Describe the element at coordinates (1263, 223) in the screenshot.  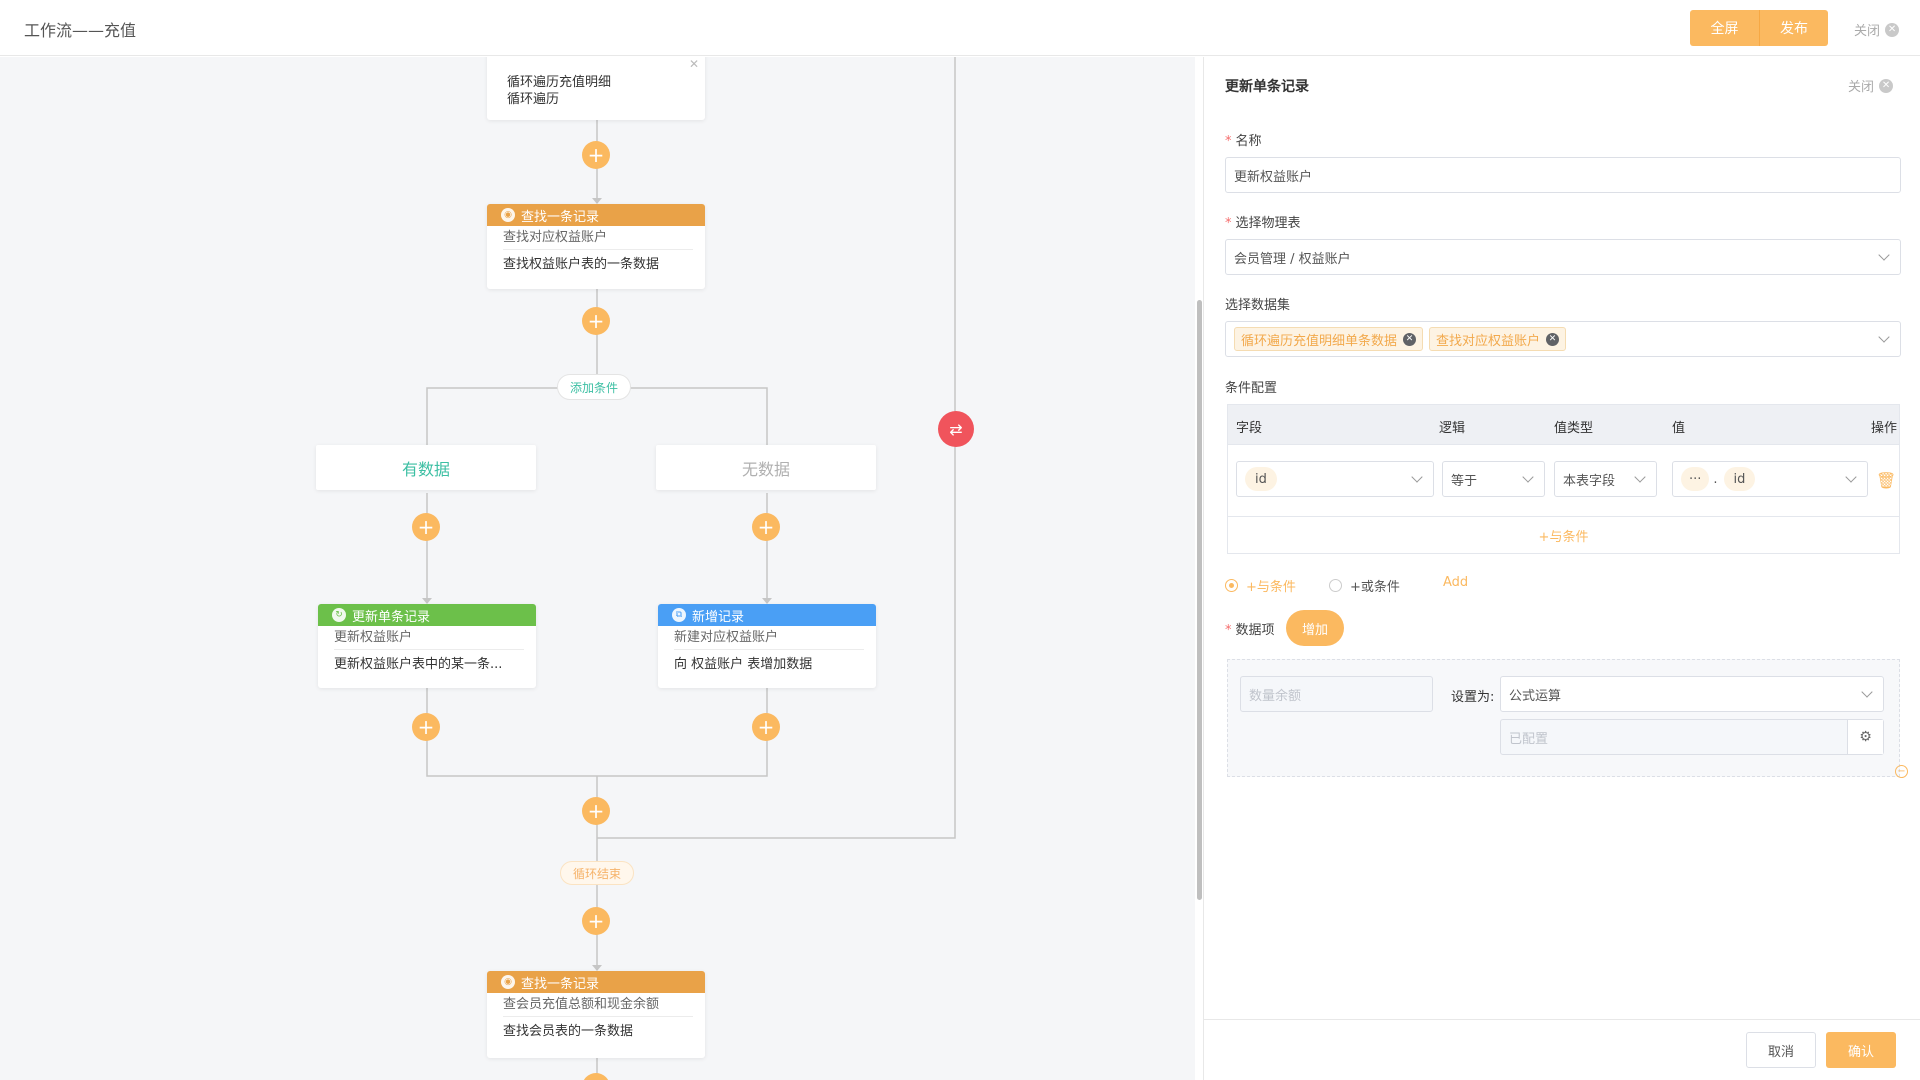
I see `table-label: * 选择物理表` at that location.